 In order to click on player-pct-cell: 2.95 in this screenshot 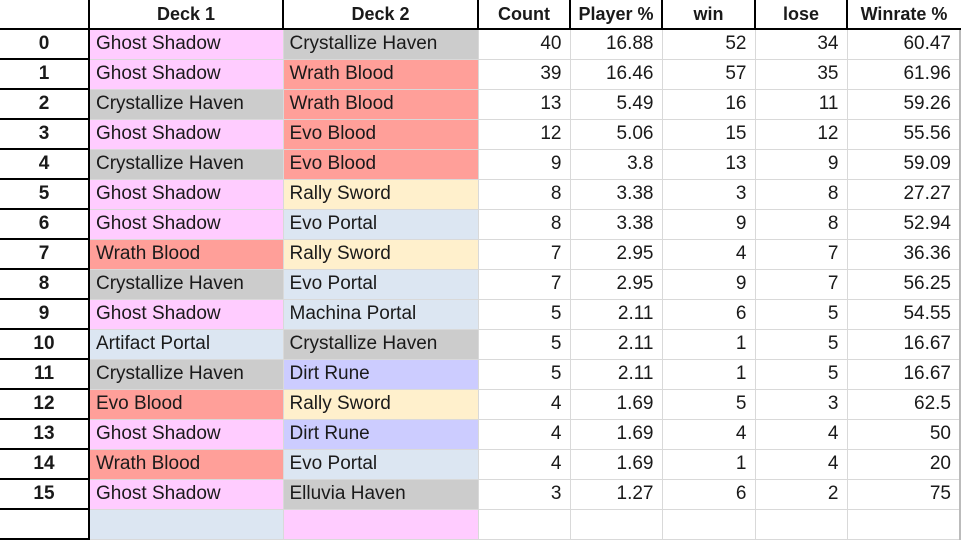, I will do `click(616, 284)`.